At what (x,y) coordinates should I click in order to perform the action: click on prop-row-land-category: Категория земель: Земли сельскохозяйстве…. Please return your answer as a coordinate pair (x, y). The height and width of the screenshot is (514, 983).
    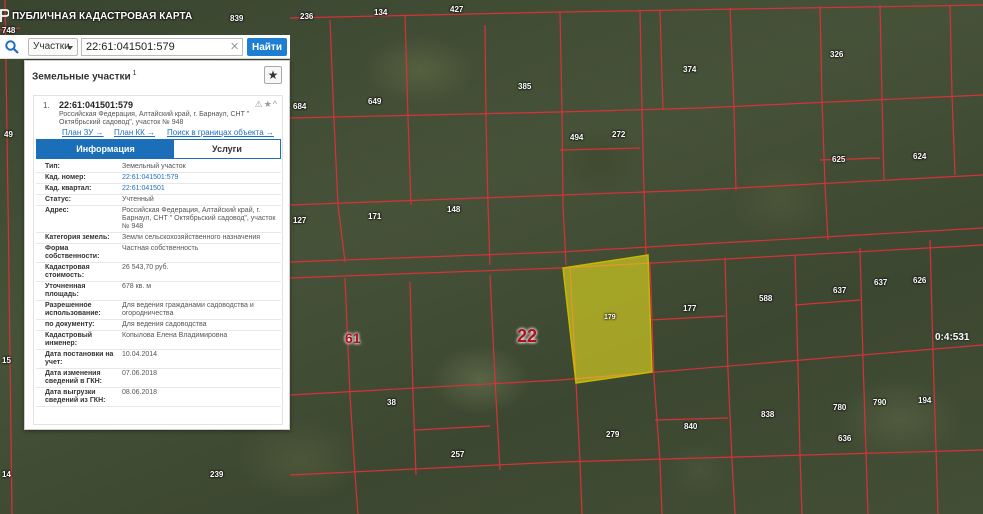
    Looking at the image, I should click on (158, 238).